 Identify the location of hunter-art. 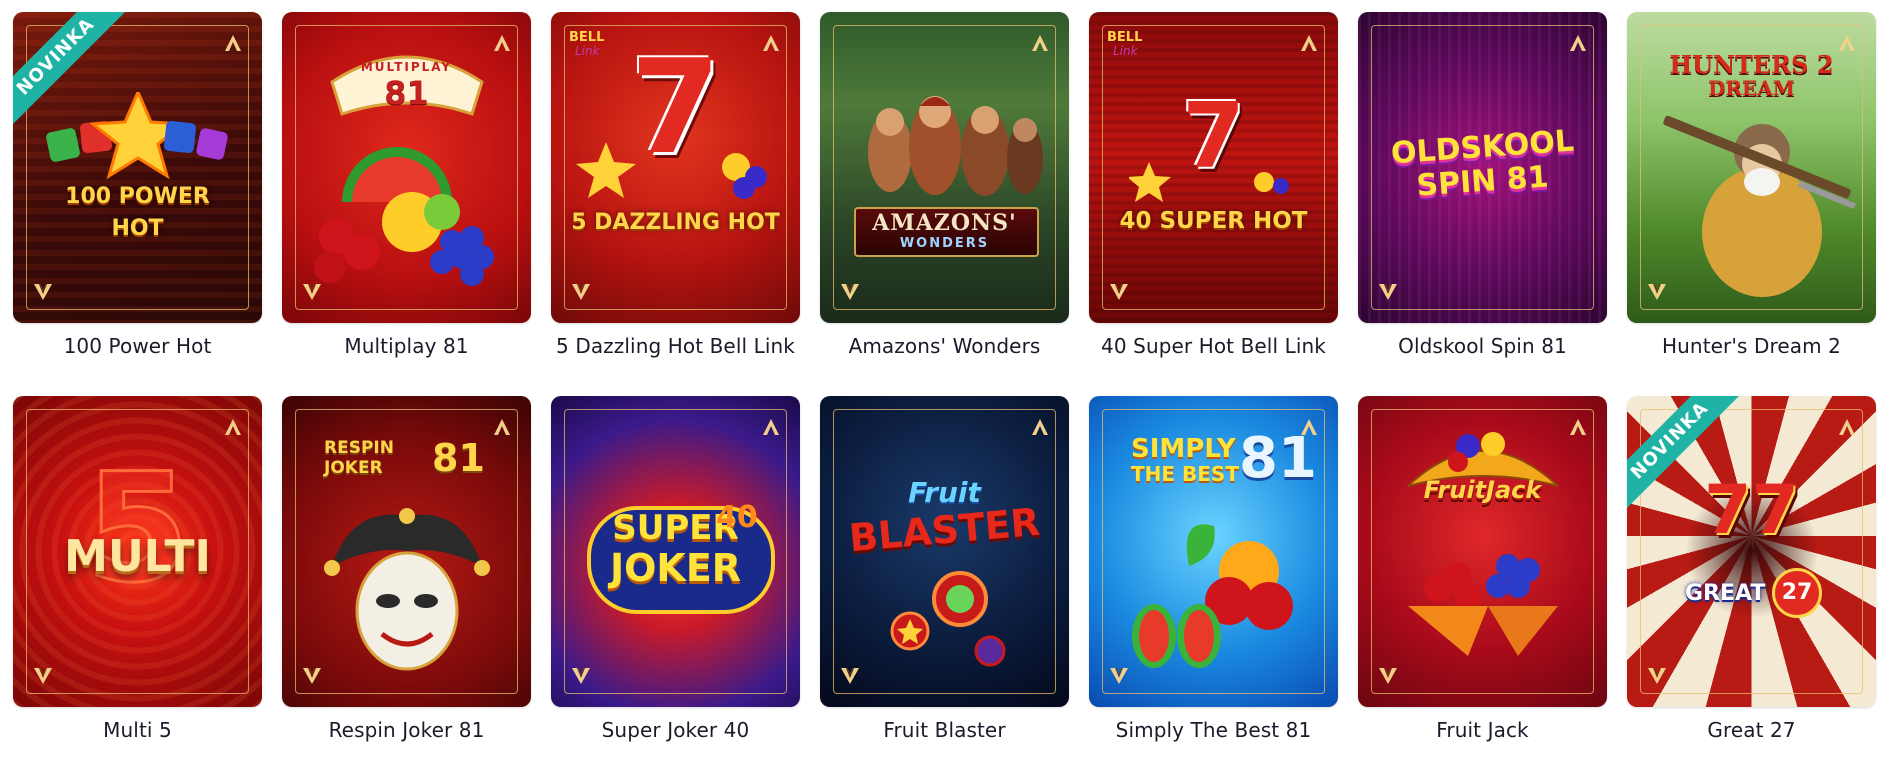
(1759, 206).